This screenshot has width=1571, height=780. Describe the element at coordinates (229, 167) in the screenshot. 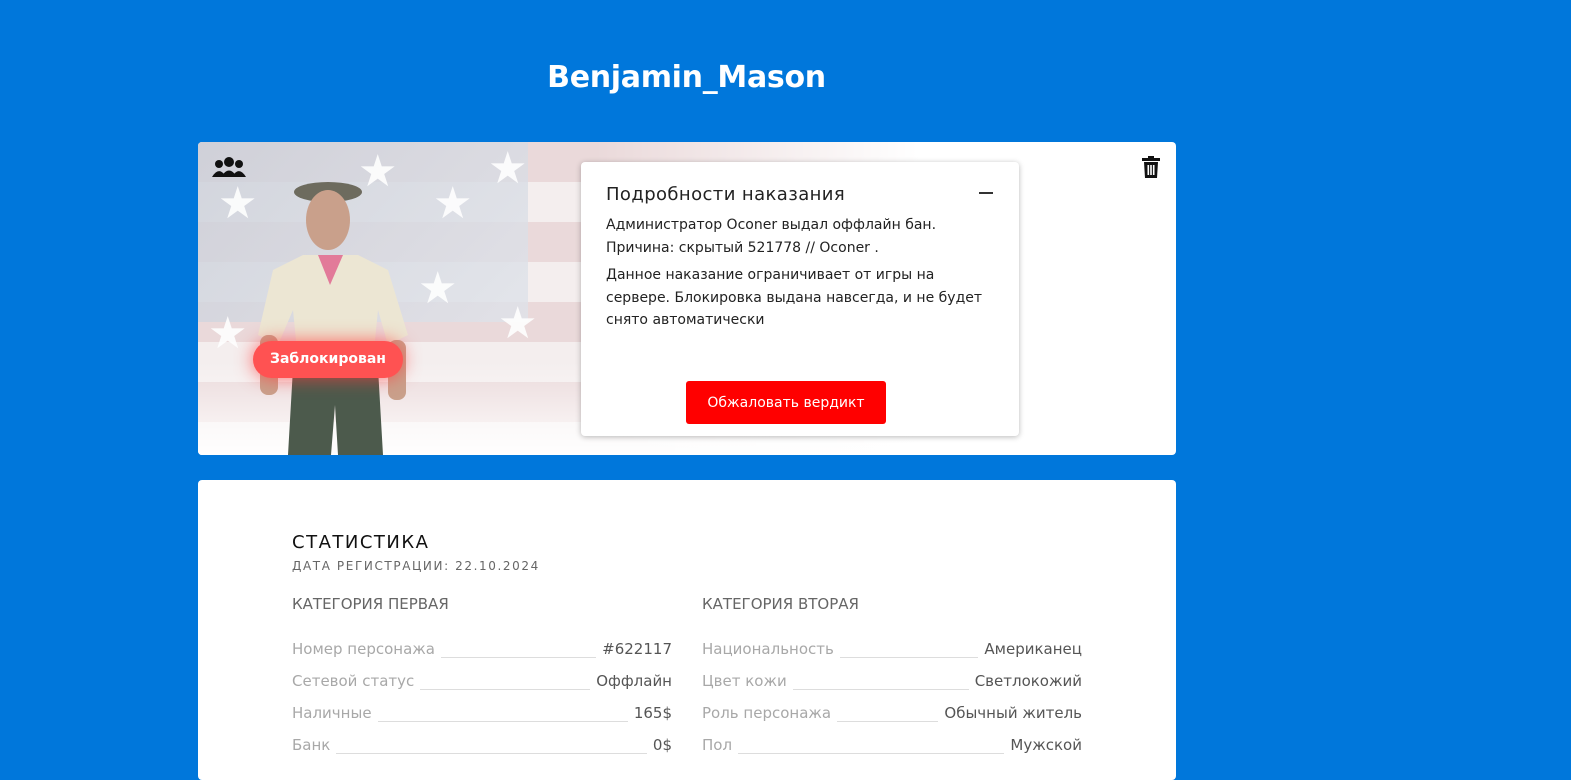

I see `users-icon` at that location.